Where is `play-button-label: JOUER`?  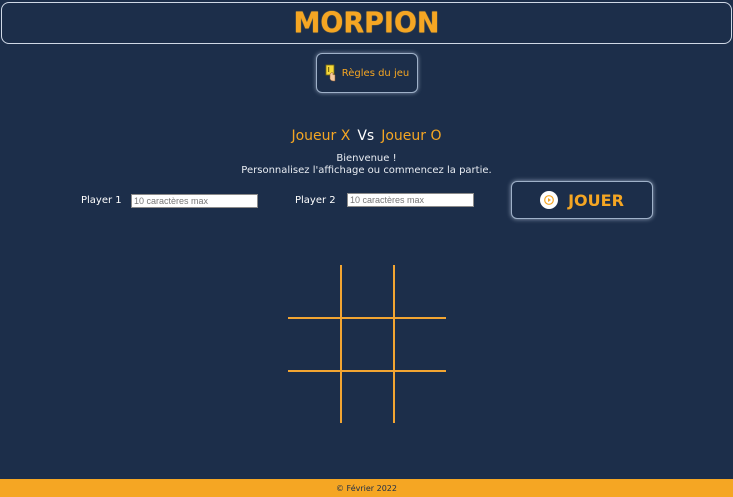
play-button-label: JOUER is located at coordinates (596, 200).